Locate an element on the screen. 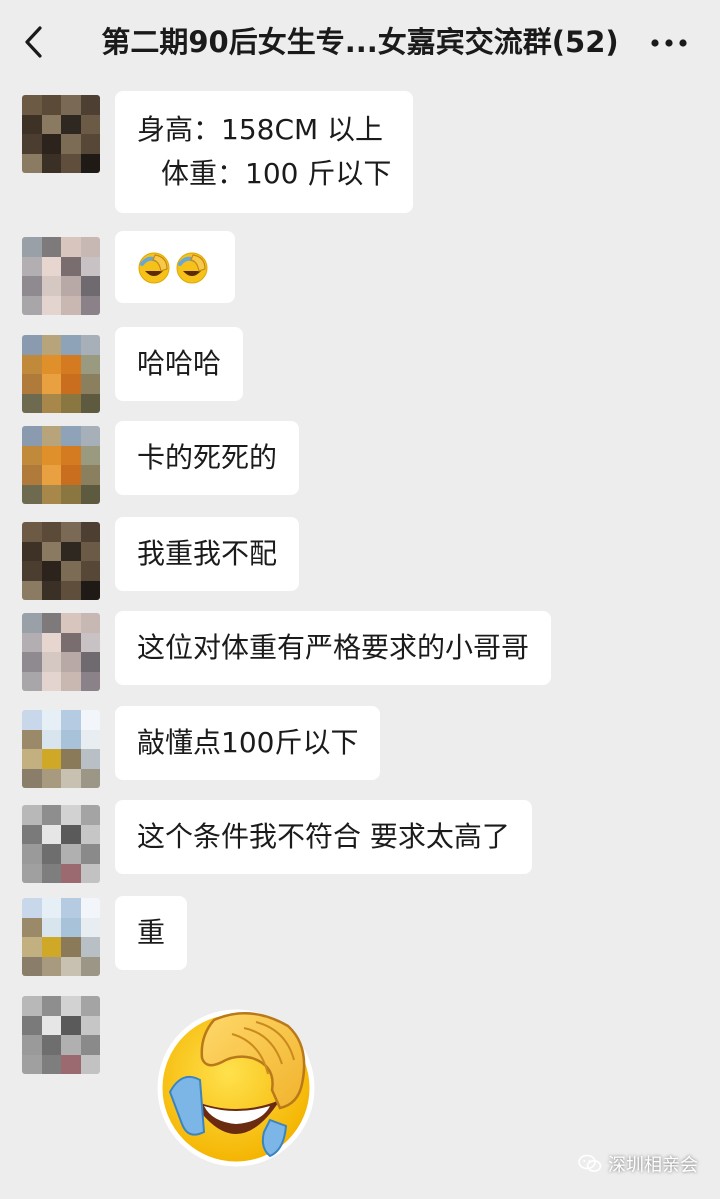  message-text: 重 is located at coordinates (151, 932).